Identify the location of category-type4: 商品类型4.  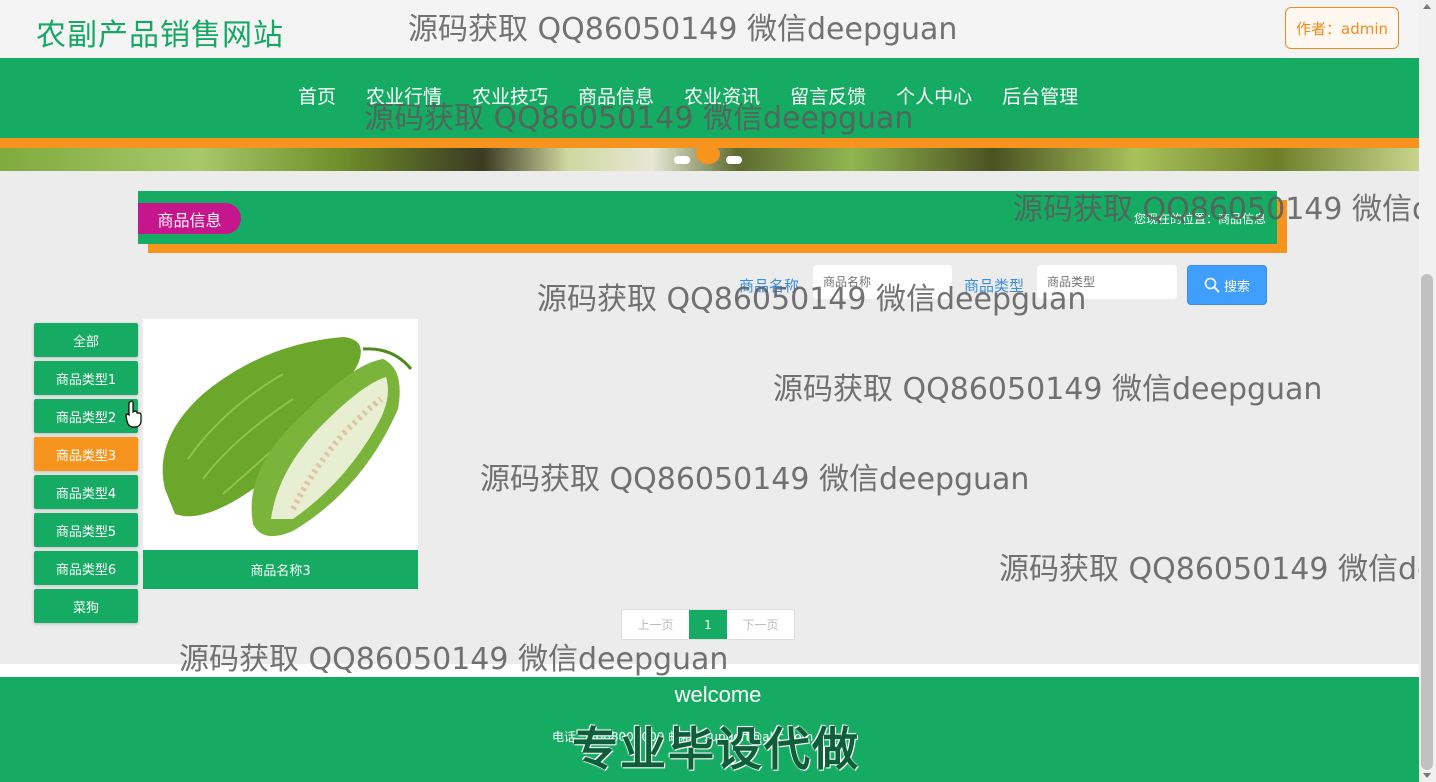
(86, 492).